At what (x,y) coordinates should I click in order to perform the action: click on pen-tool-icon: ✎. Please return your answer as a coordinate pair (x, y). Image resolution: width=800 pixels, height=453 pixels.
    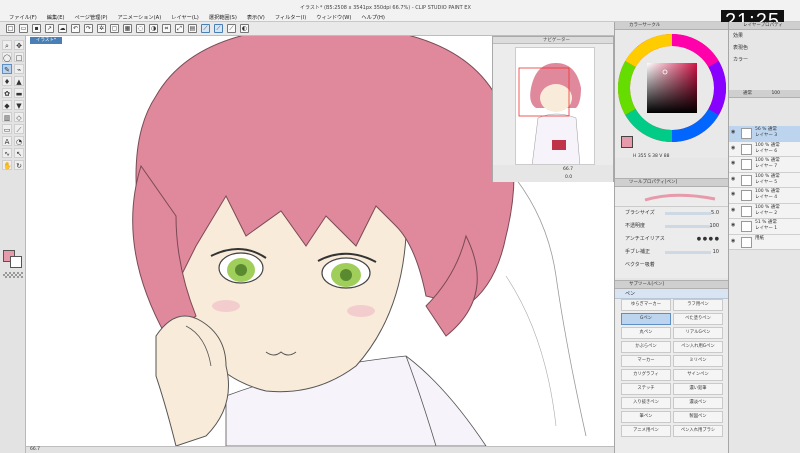
    Looking at the image, I should click on (7, 69).